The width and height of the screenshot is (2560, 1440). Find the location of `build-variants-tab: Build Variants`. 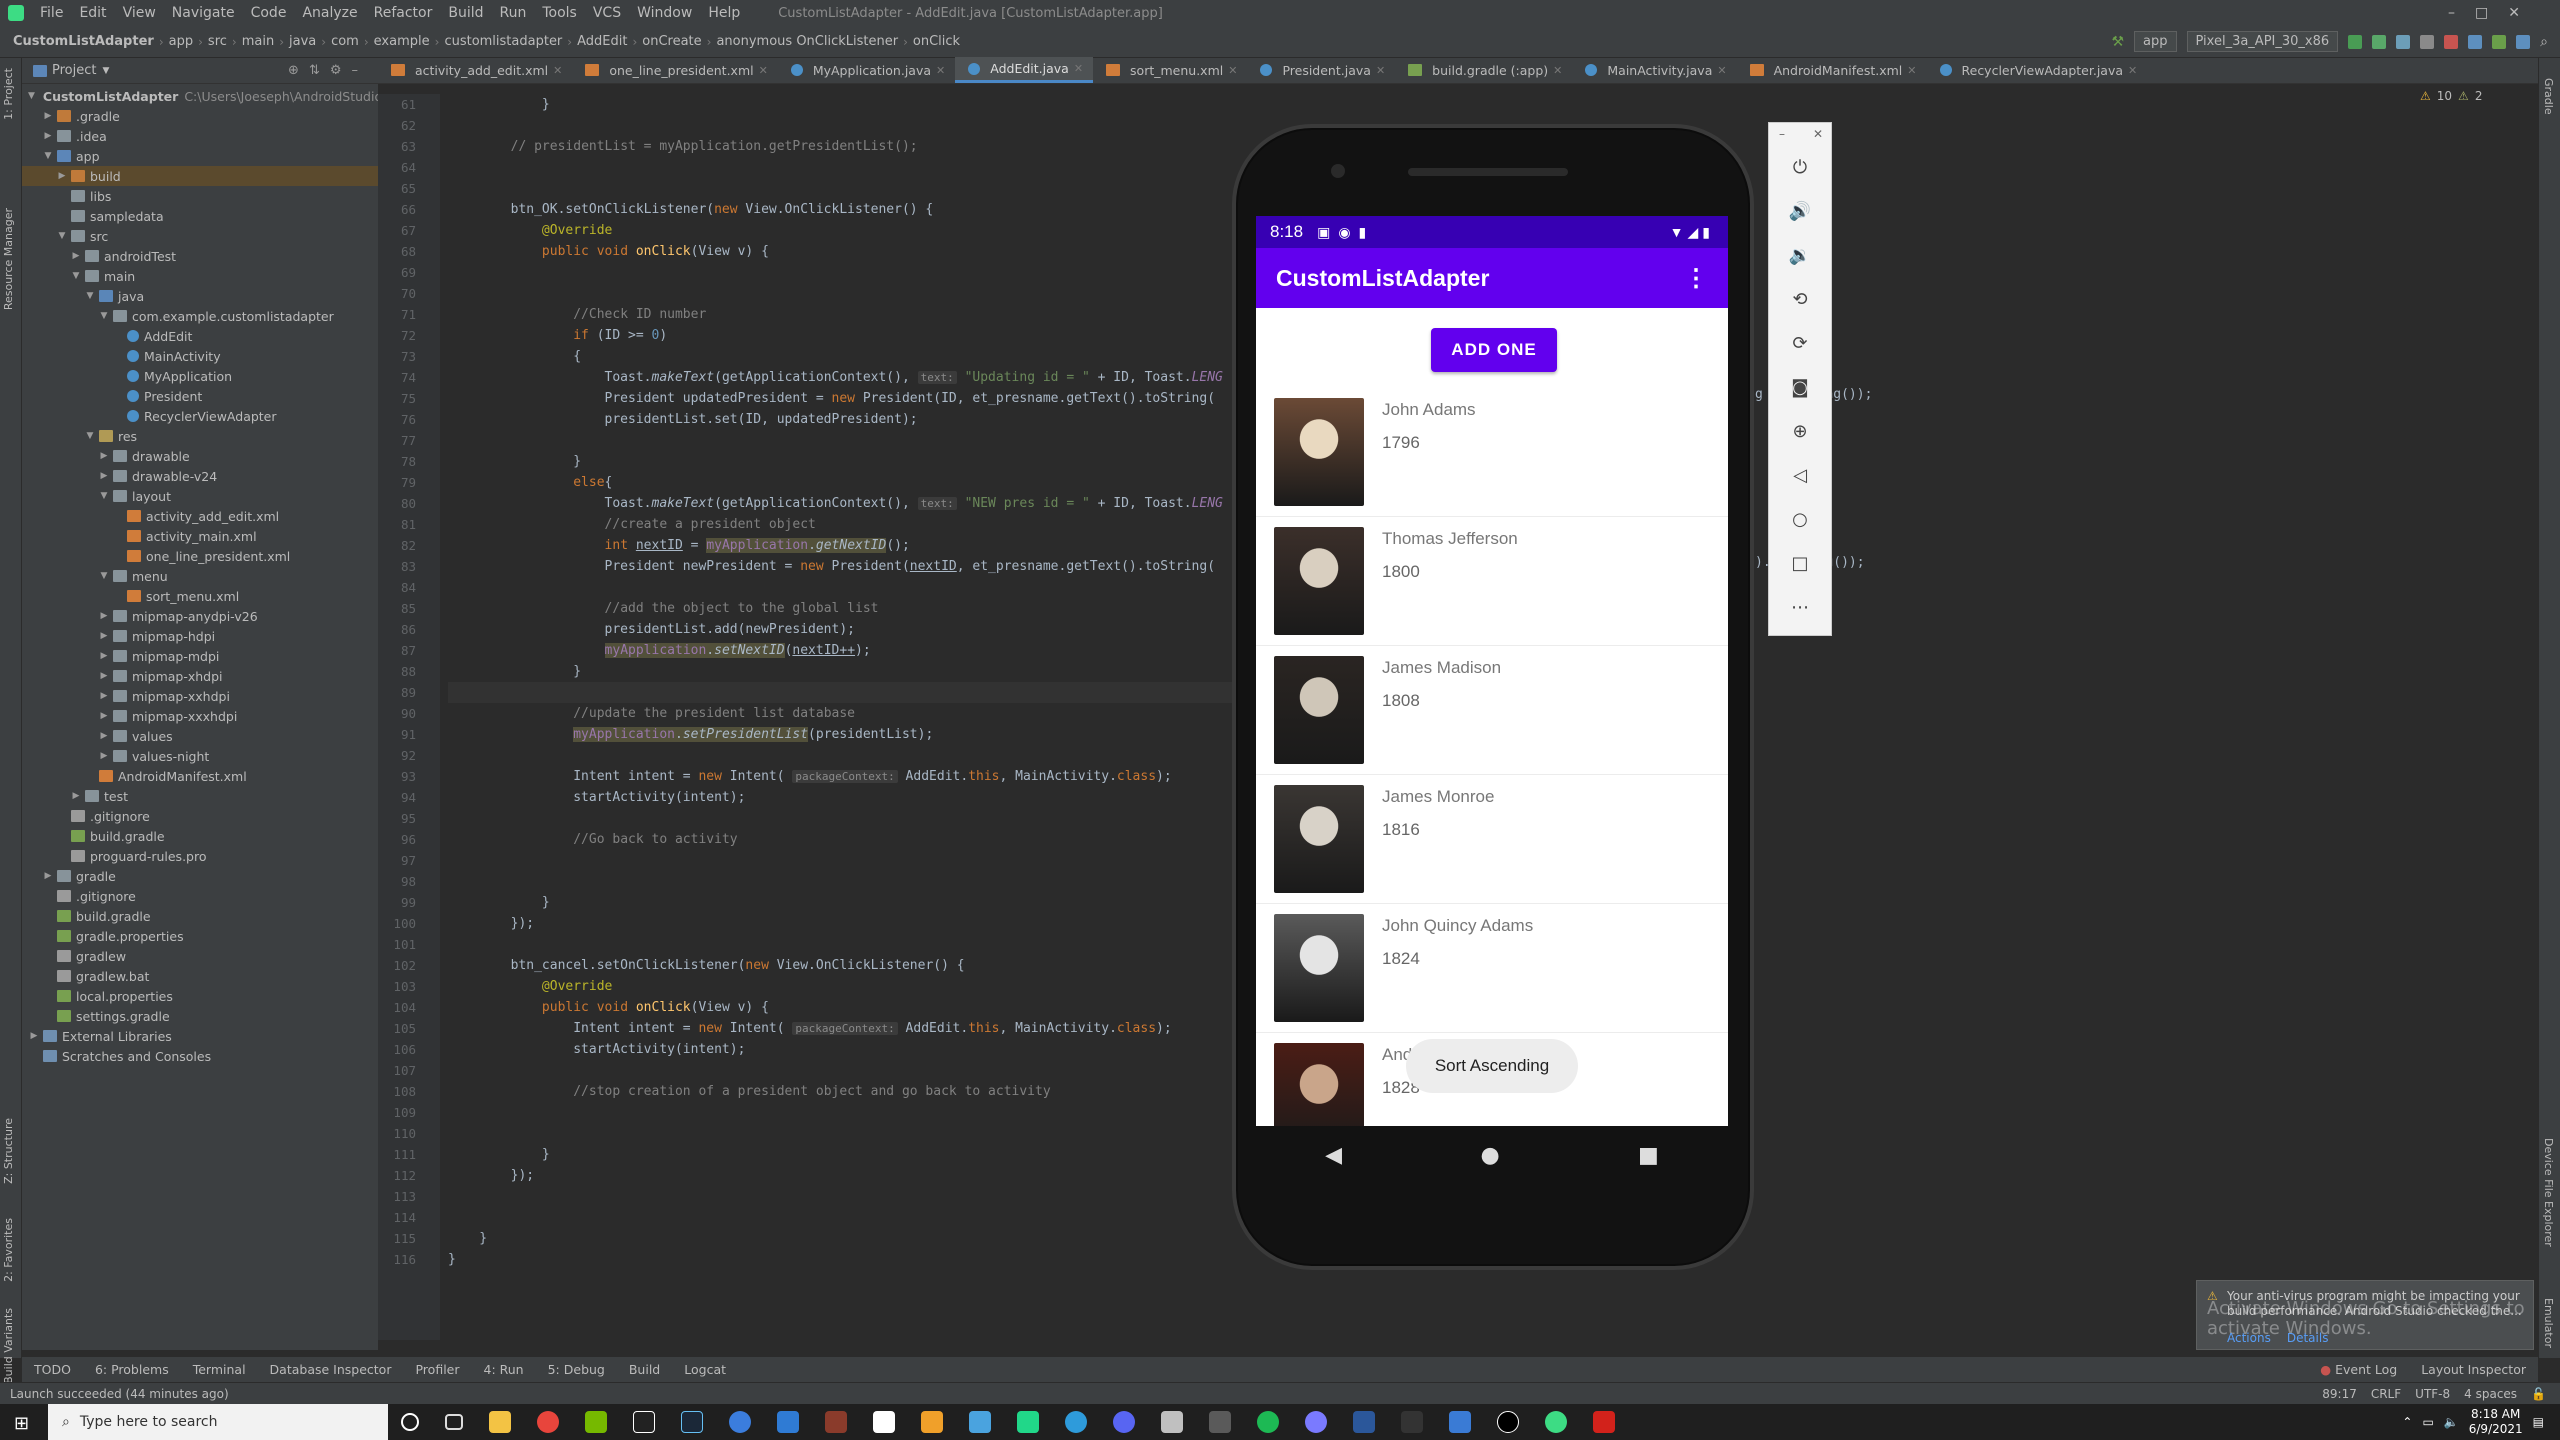

build-variants-tab: Build Variants is located at coordinates (8, 1346).